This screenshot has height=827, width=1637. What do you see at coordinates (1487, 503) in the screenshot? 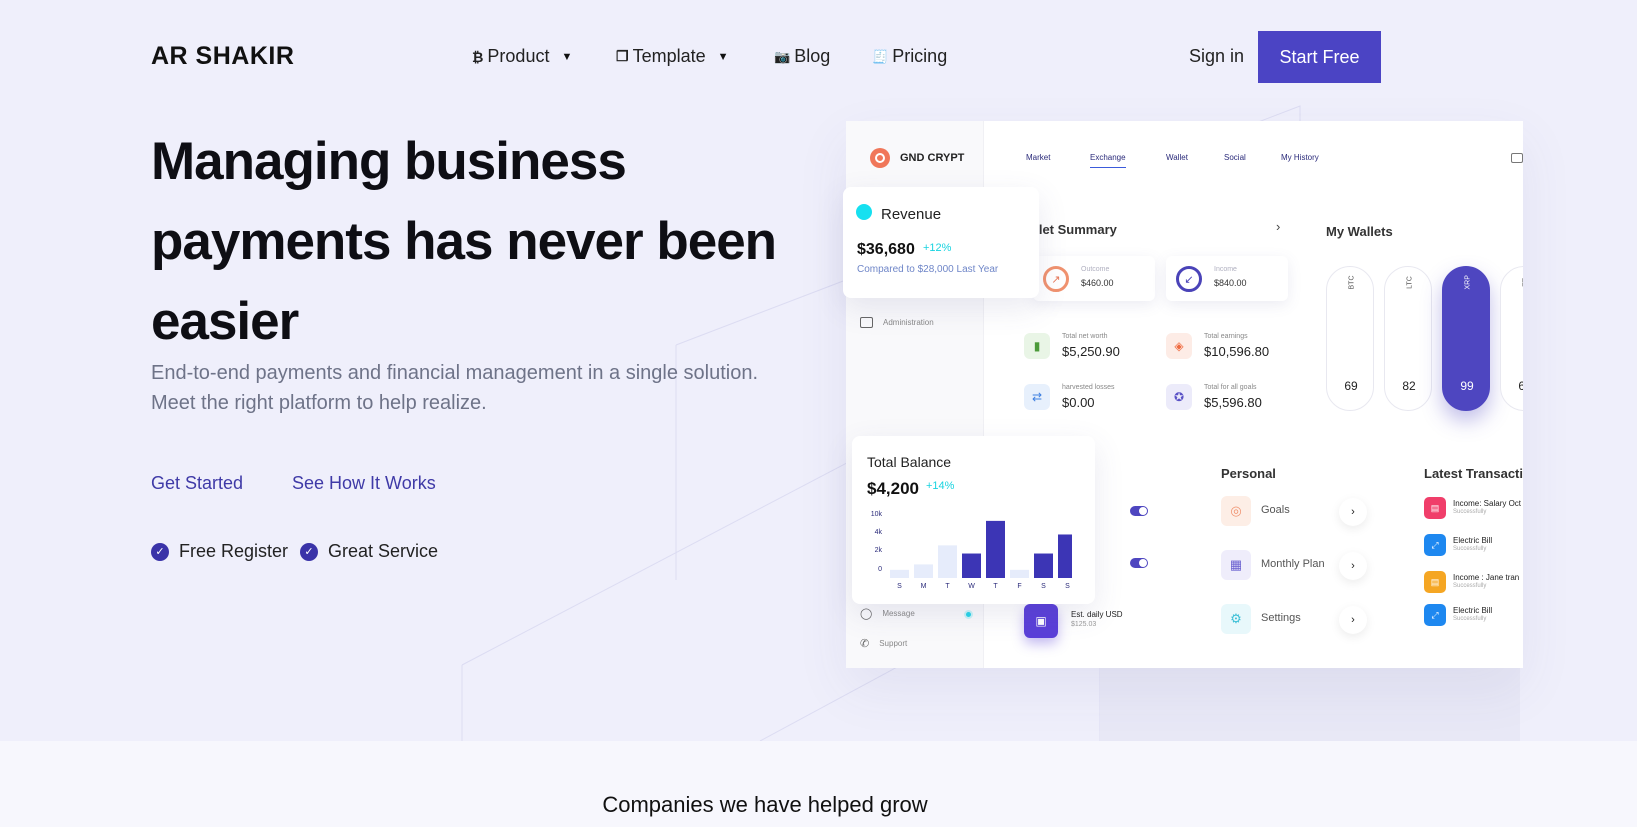
I see `transaction-label: Income: Salary Oct` at bounding box center [1487, 503].